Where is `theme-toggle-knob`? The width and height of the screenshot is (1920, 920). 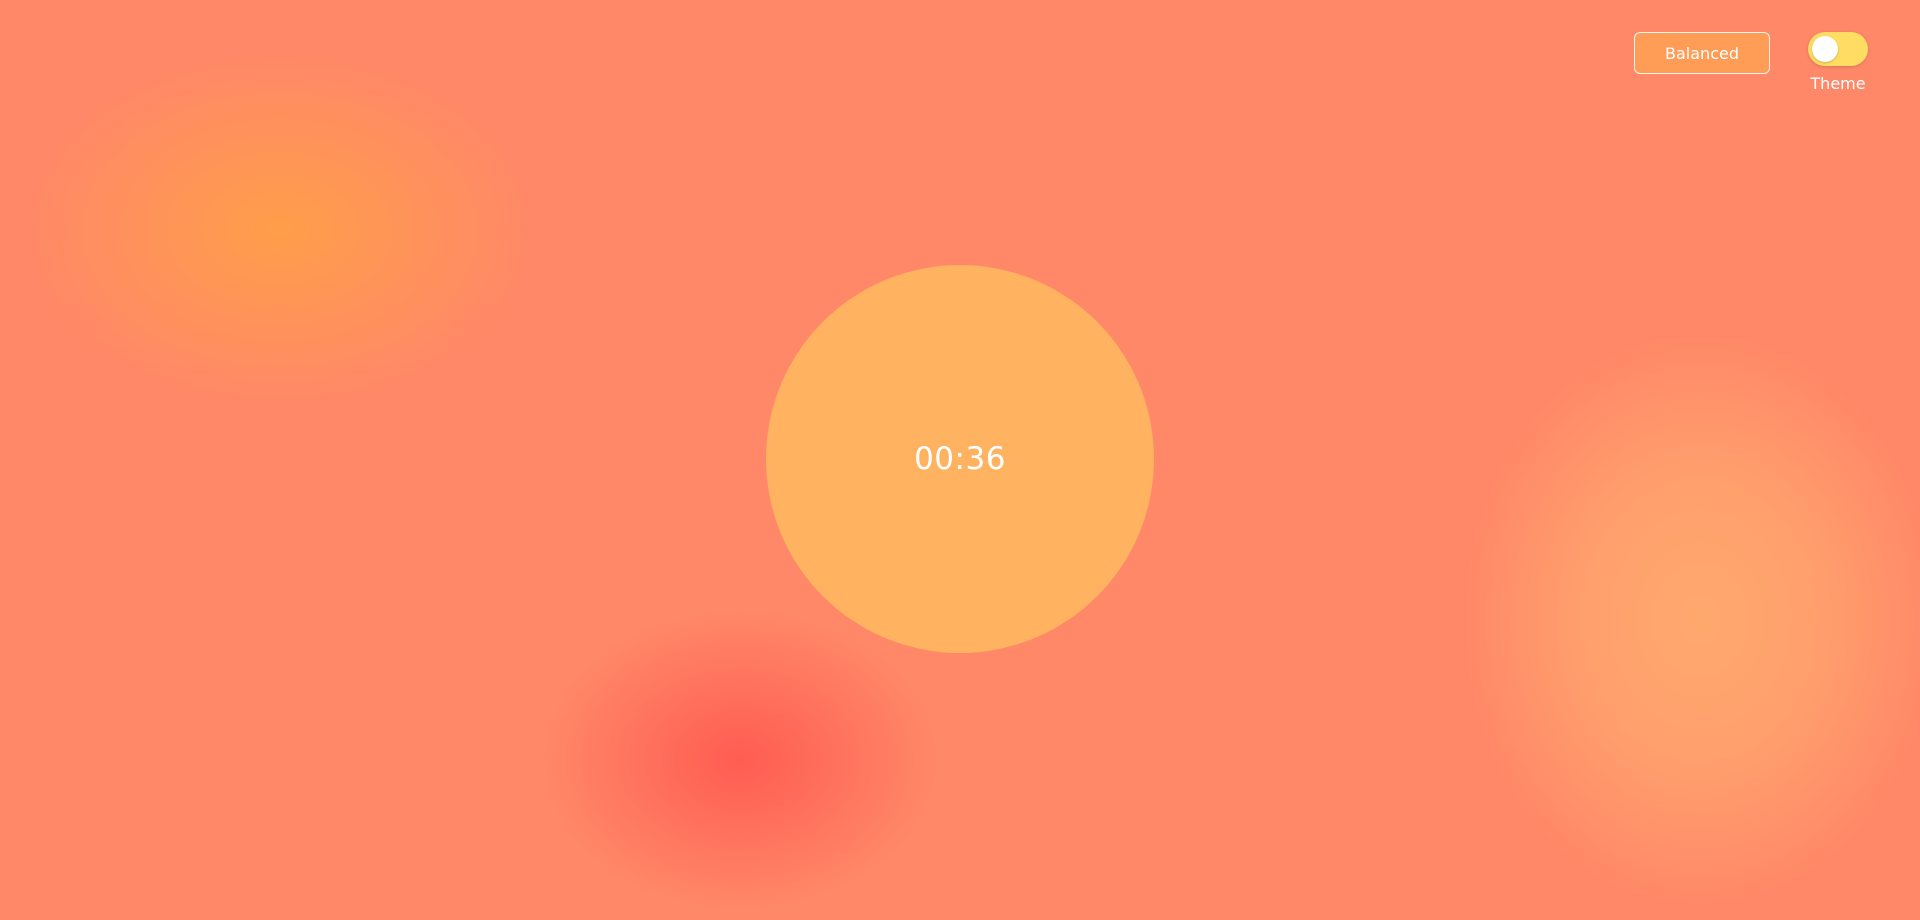
theme-toggle-knob is located at coordinates (1825, 49).